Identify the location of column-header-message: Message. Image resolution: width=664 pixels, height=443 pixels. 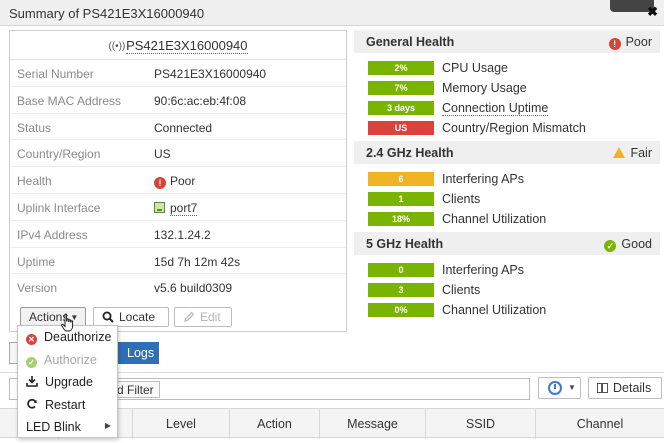
(372, 424).